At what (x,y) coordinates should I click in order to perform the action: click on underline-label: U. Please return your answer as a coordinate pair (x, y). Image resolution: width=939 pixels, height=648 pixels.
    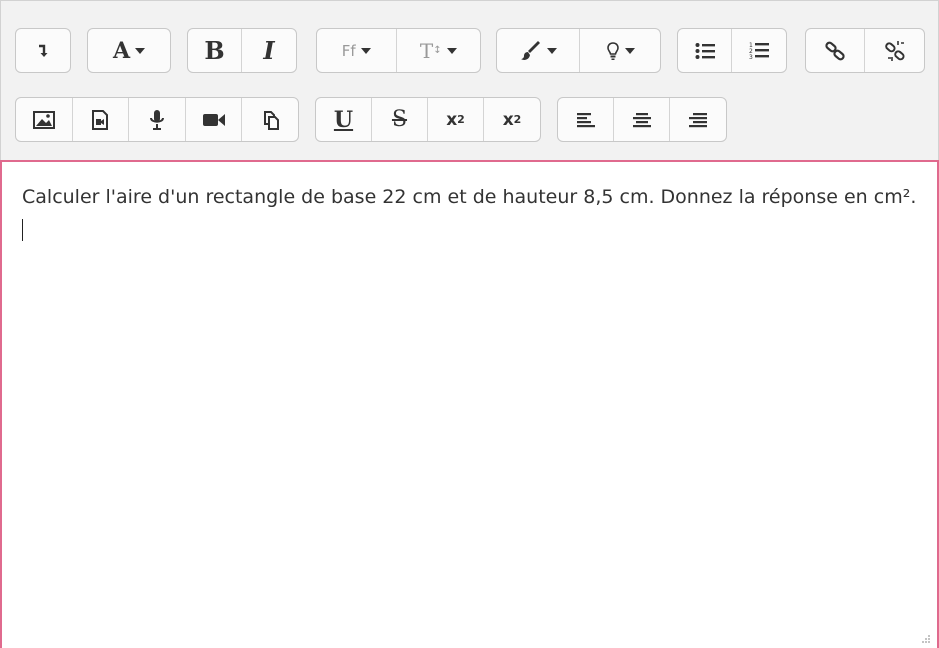
    Looking at the image, I should click on (343, 119).